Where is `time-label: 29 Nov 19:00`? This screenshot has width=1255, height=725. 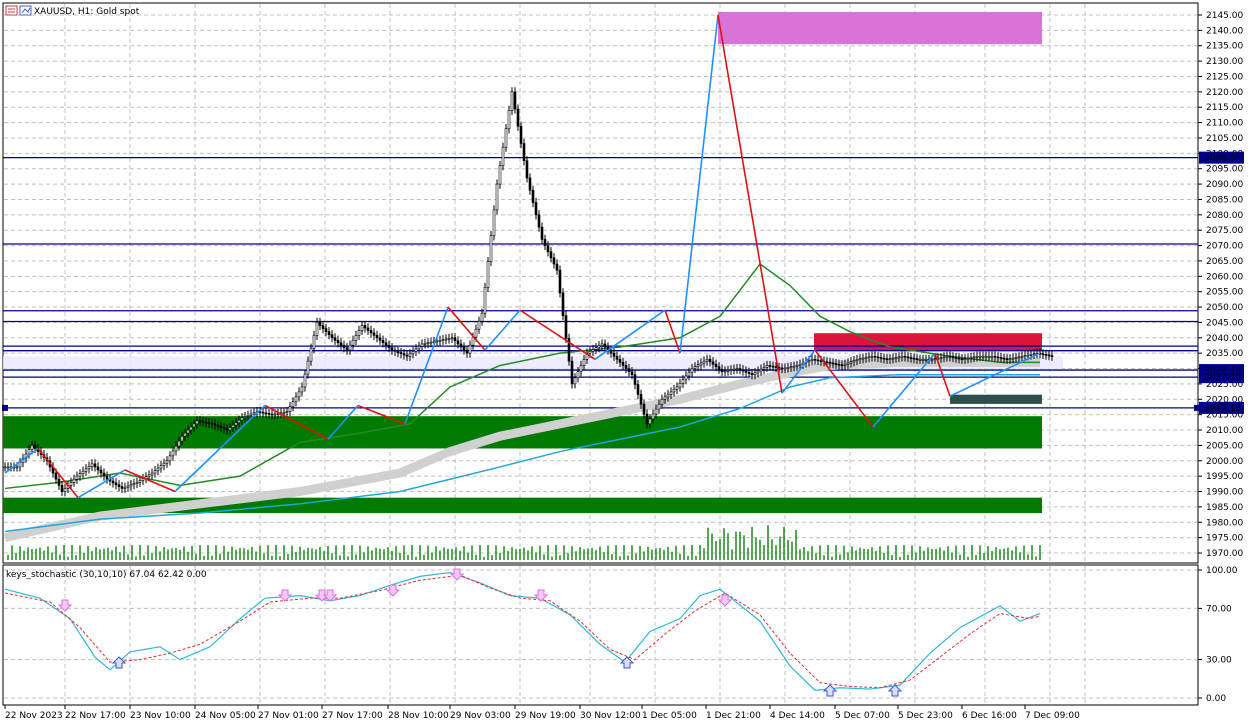 time-label: 29 Nov 19:00 is located at coordinates (545, 716).